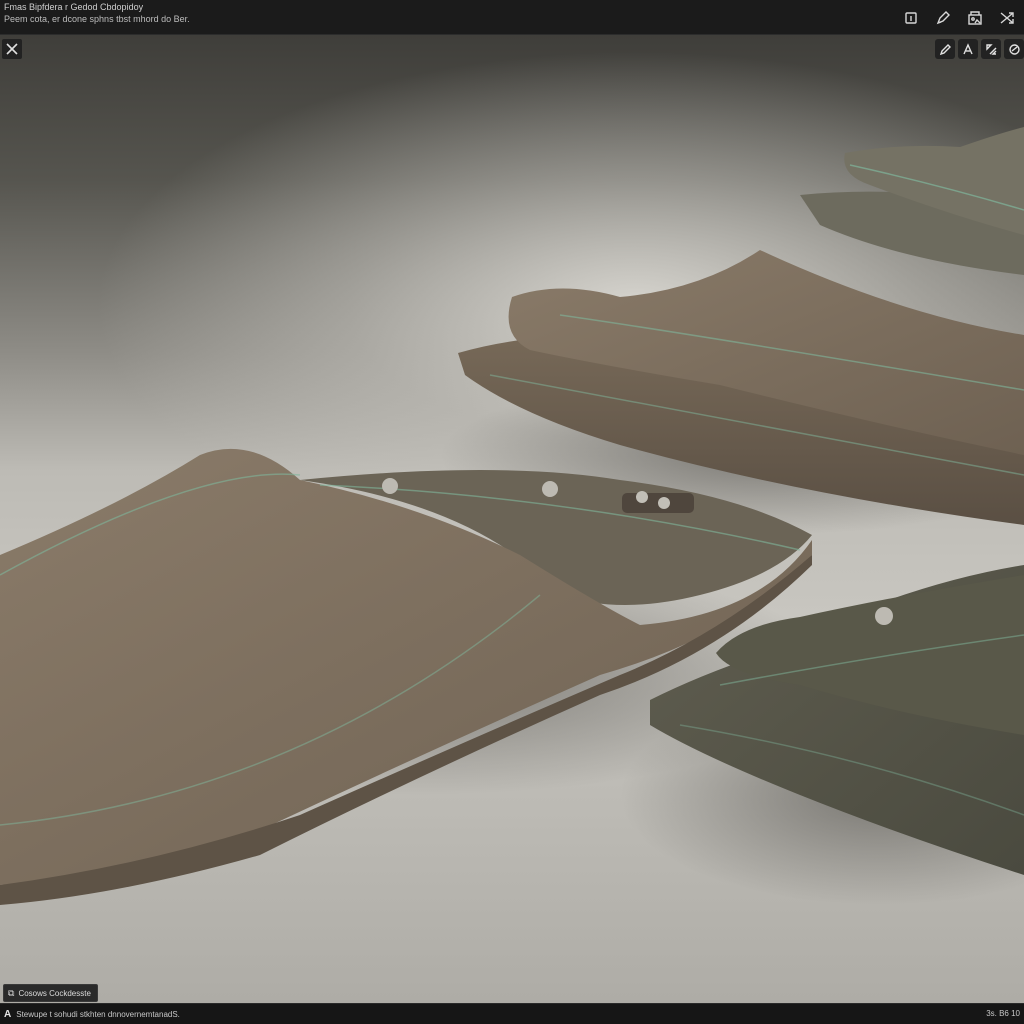  I want to click on top-actions, so click(959, 18).